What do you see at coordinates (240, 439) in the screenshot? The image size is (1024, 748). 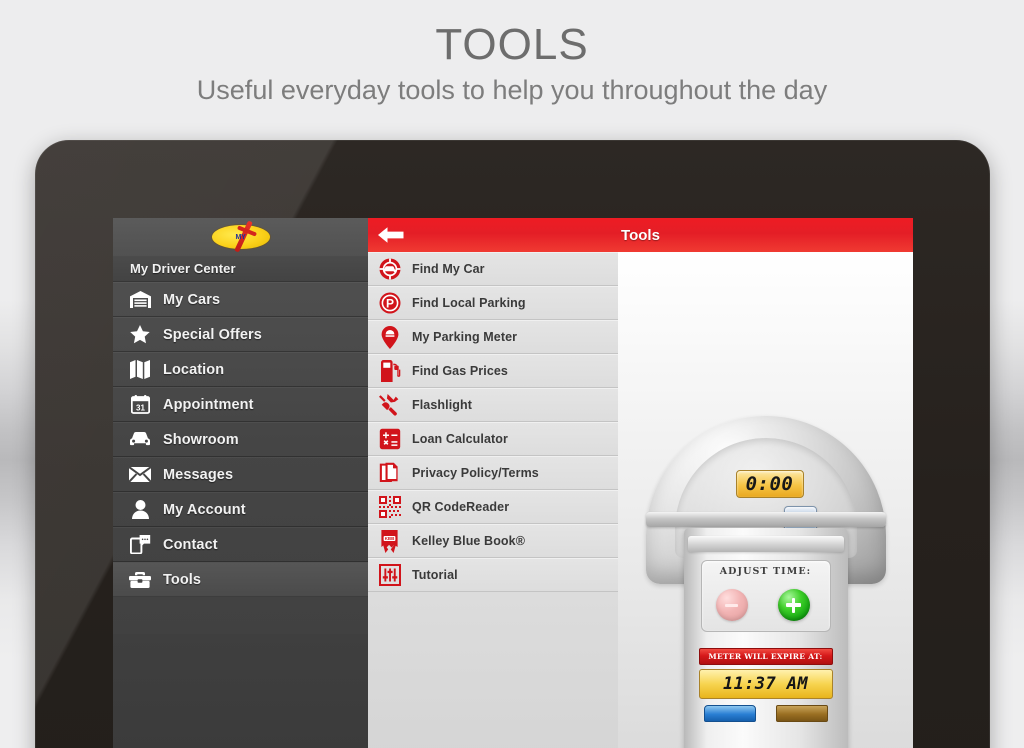 I see `sidebar-item-showroom: Showroom` at bounding box center [240, 439].